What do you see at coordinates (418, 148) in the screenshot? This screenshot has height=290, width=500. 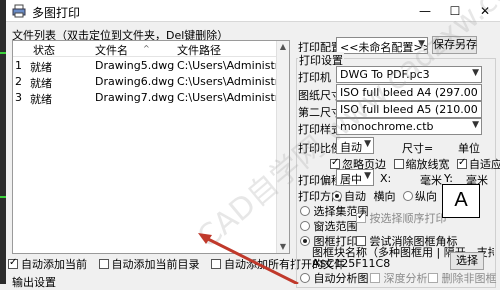 I see `size-equals-label: 尺寸=` at bounding box center [418, 148].